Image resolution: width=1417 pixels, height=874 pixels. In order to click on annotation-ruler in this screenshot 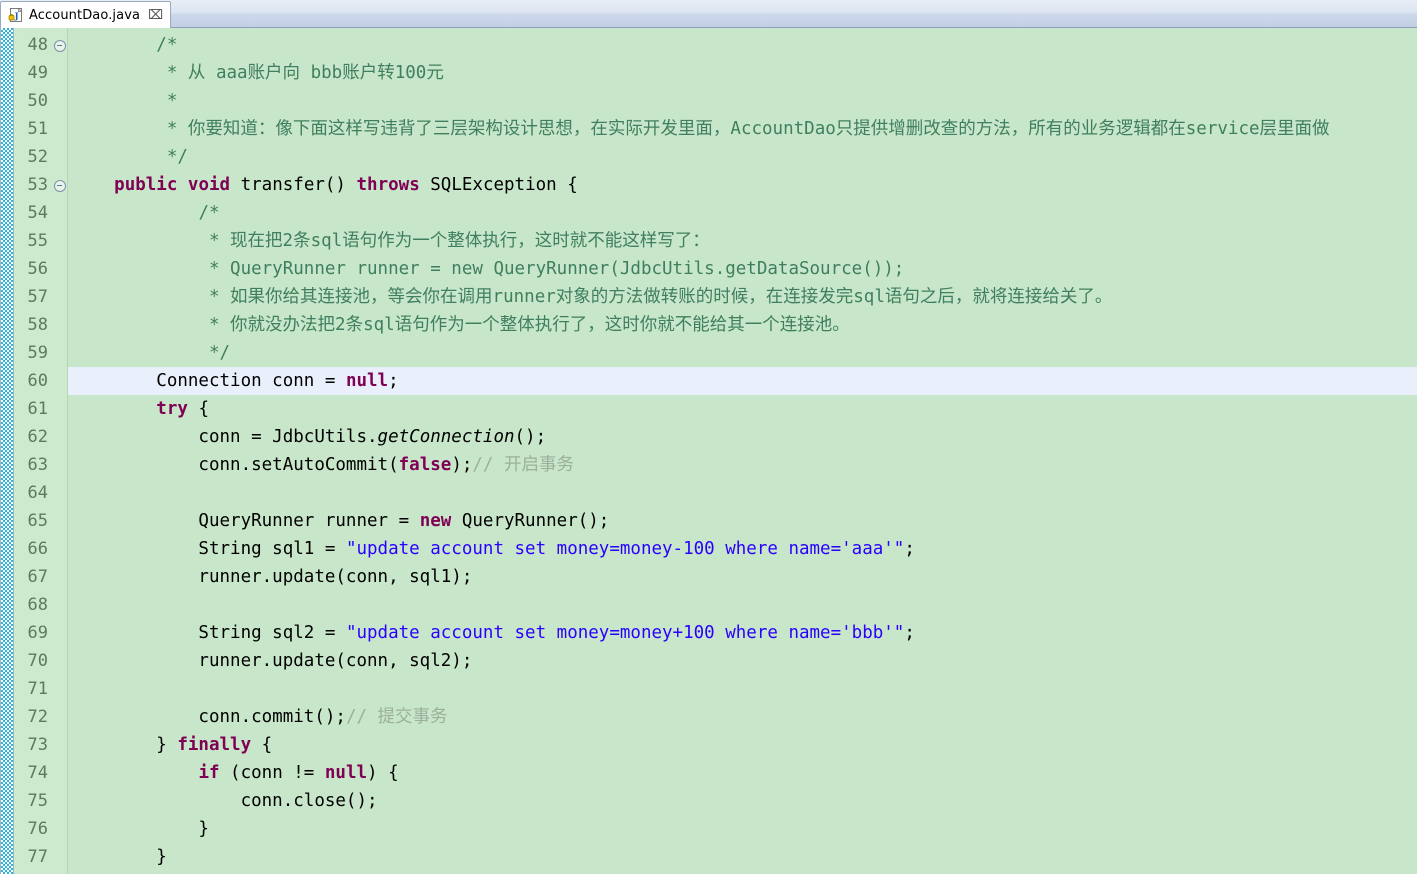, I will do `click(7, 451)`.